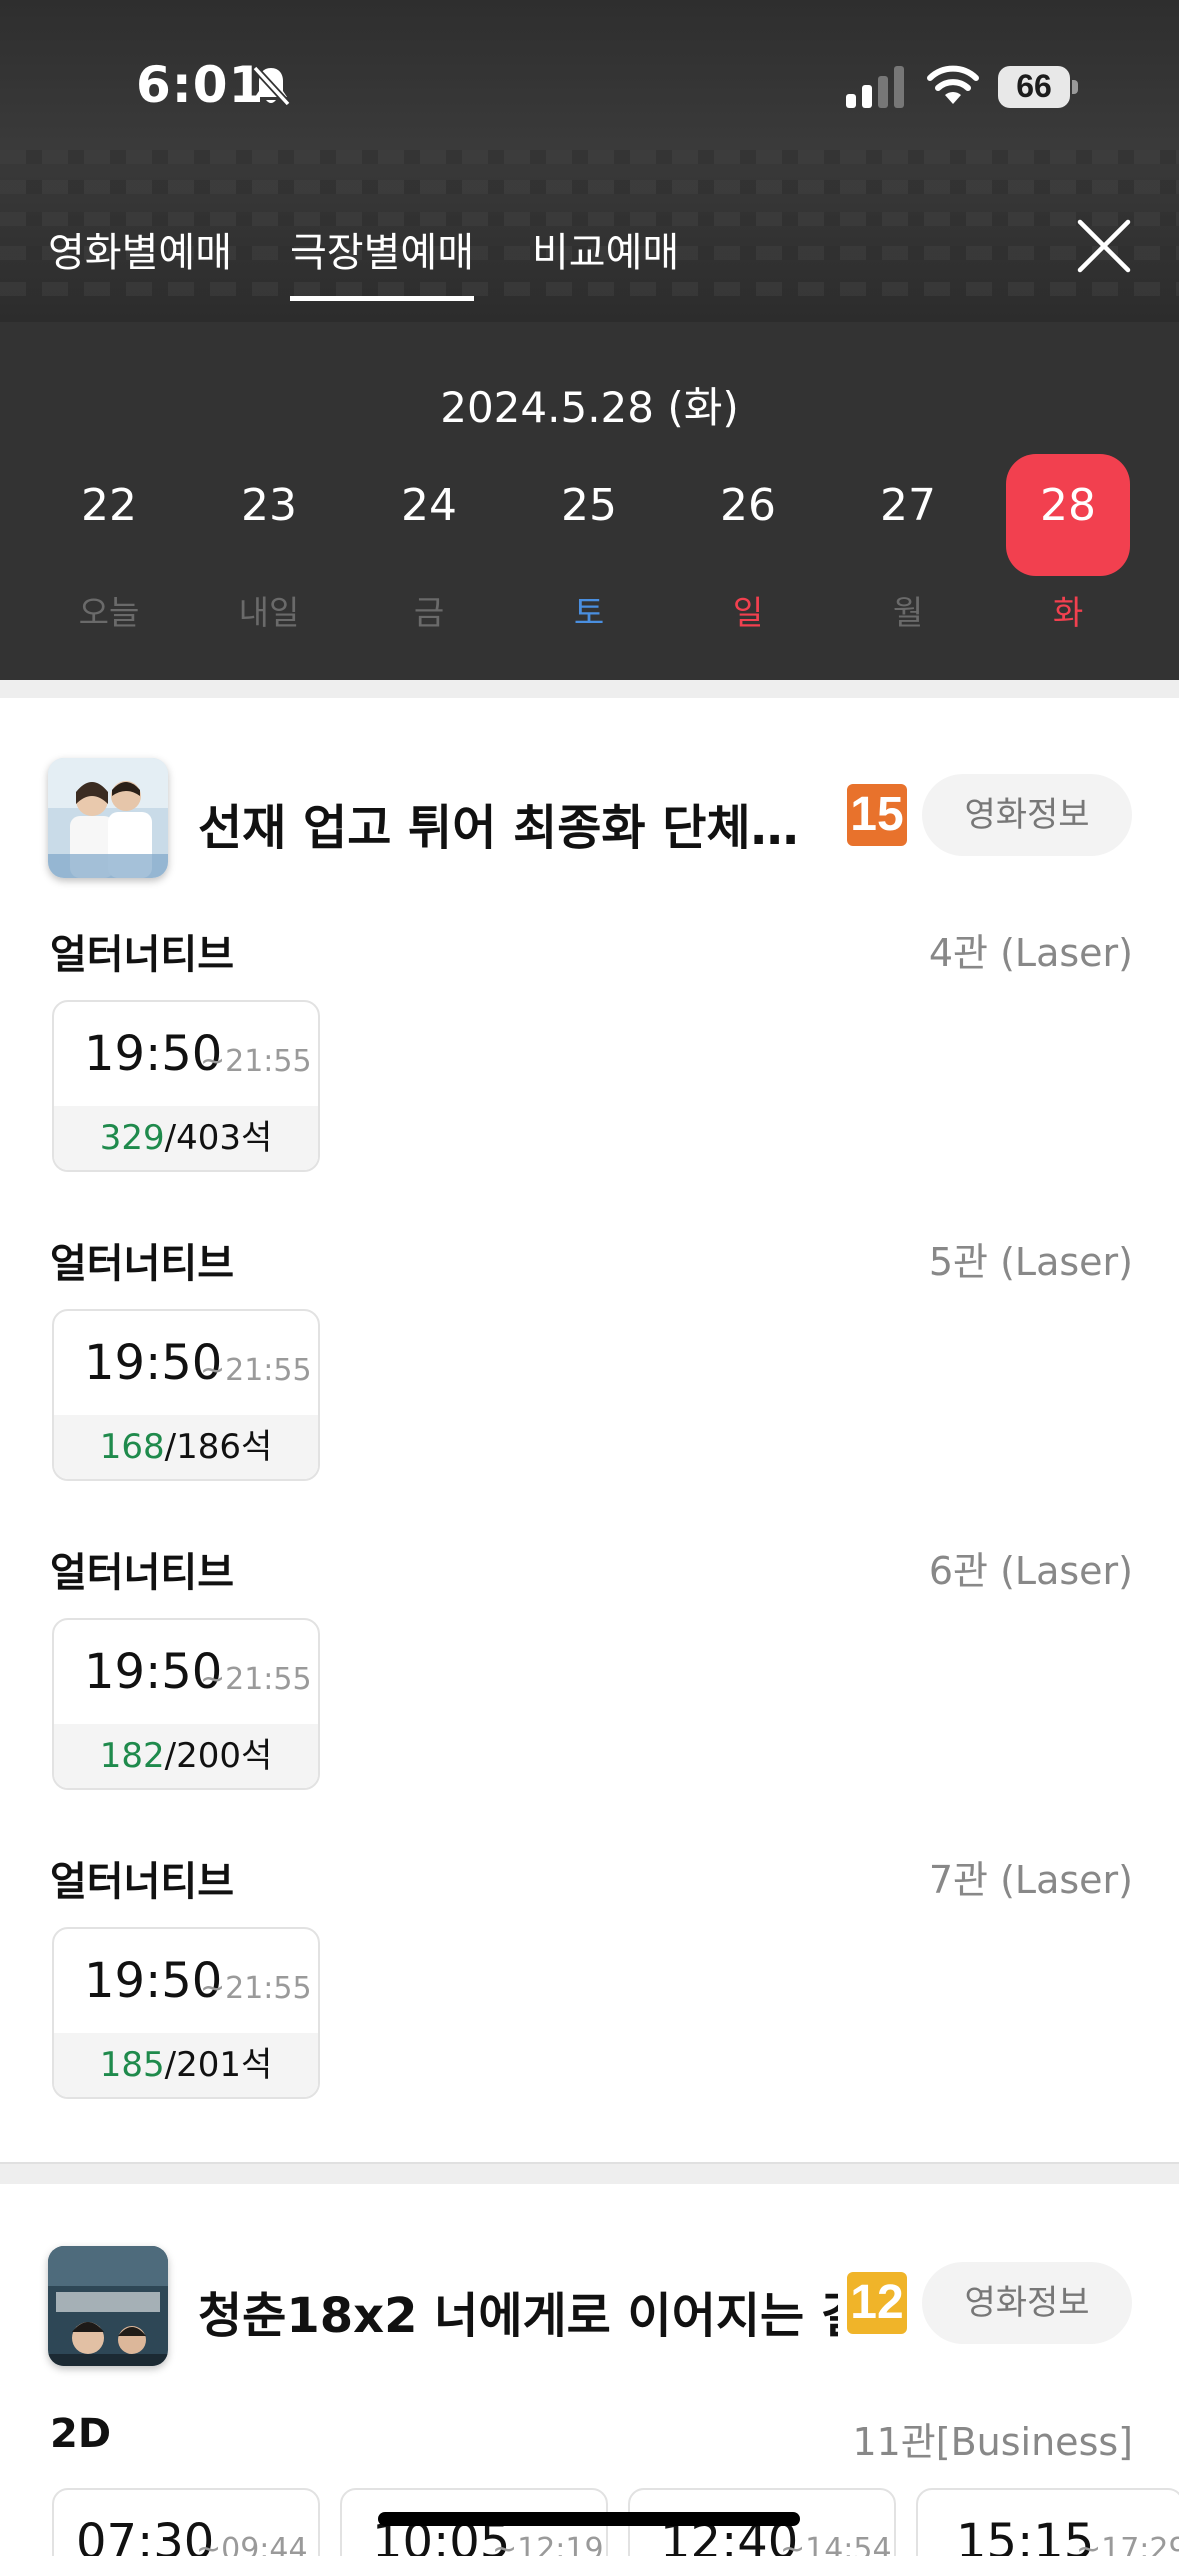 This screenshot has height=2556, width=1179. I want to click on movie-header: 선재 업고 튀어 최종화 단체… 15 영화정보, so click(589, 819).